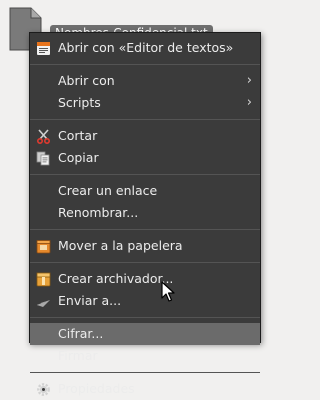 This screenshot has height=400, width=320. Describe the element at coordinates (43, 158) in the screenshot. I see `copy-icon` at that location.